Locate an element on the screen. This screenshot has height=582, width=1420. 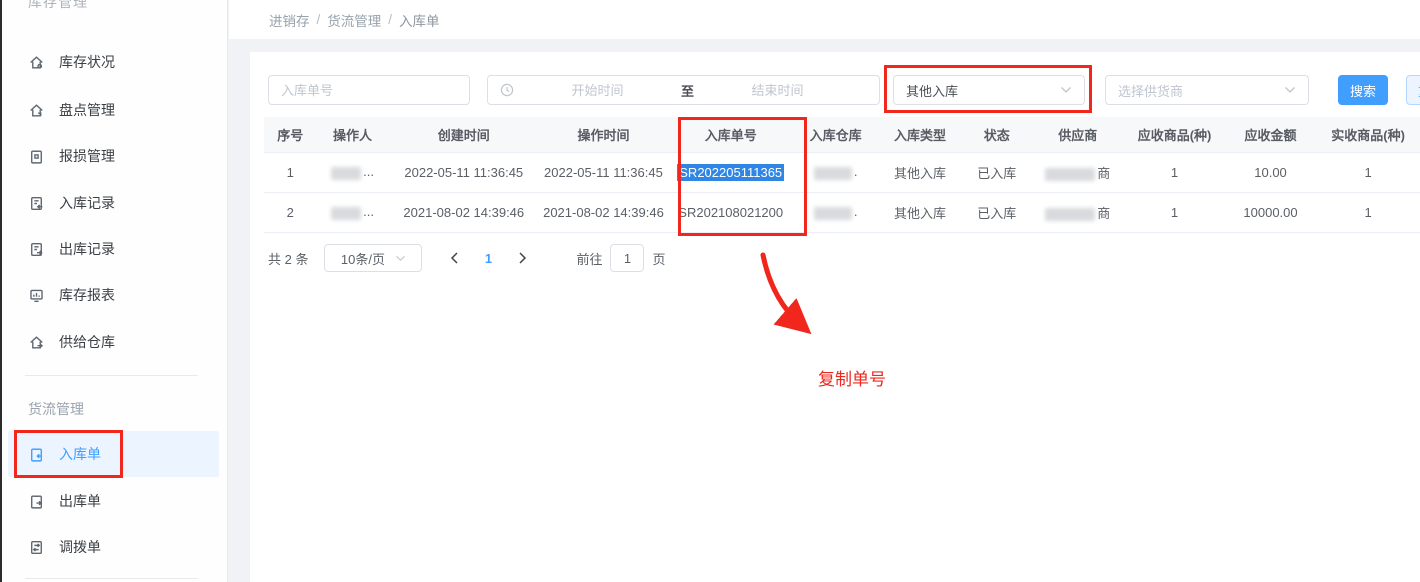
sidebar-item-label: 入库记录 is located at coordinates (87, 203).